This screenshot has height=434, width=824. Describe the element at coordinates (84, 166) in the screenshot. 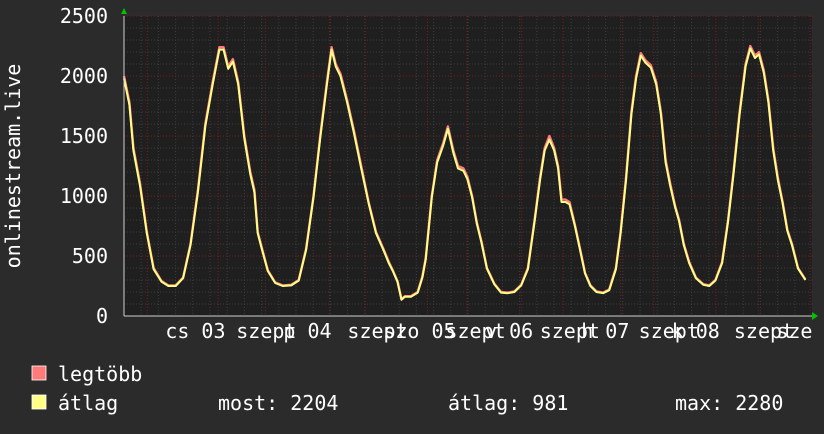

I see `y-tick-labels: 0 500 1000 1500 2000 2500` at that location.